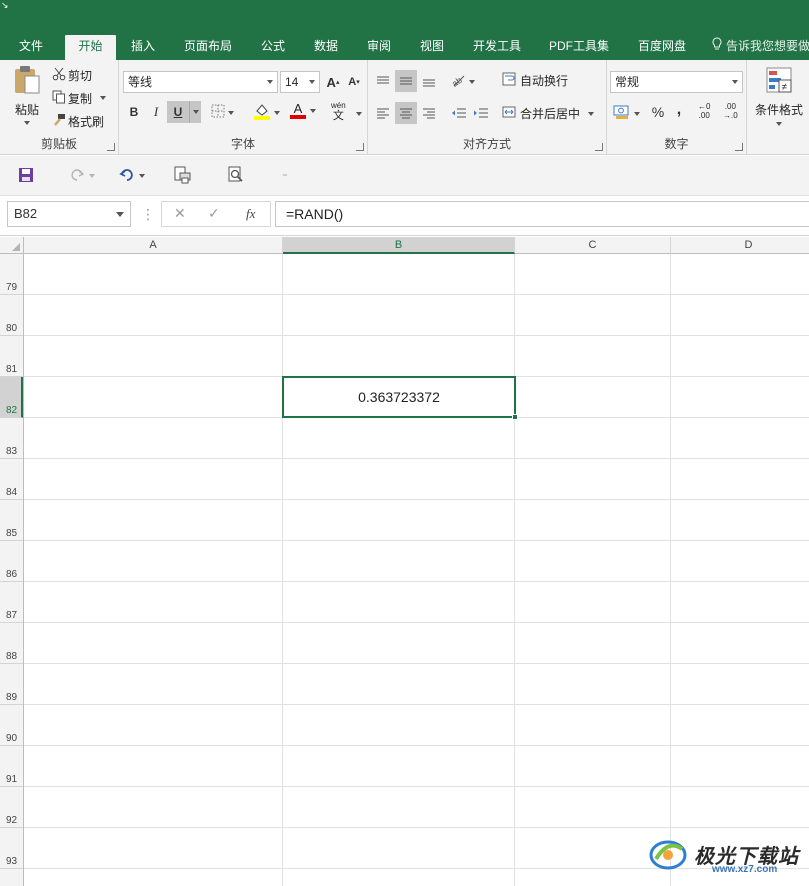 The image size is (809, 886). Describe the element at coordinates (379, 47) in the screenshot. I see `tab-review: 审阅` at that location.